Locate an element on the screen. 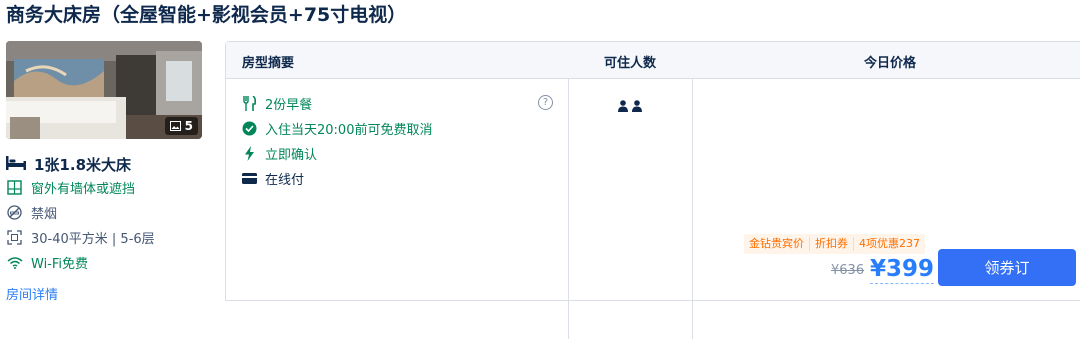  coupon-tag: 折扣券 is located at coordinates (832, 244).